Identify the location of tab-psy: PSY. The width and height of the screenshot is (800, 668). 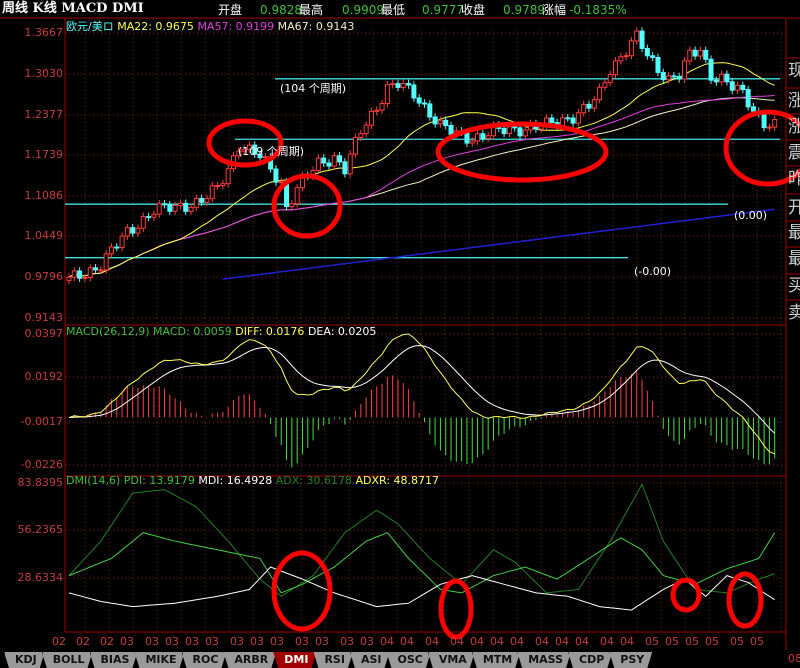
(630, 660).